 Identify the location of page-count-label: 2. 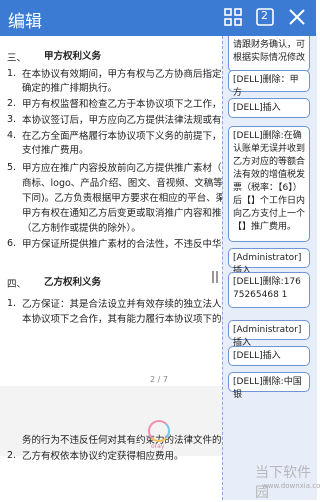
(264, 15).